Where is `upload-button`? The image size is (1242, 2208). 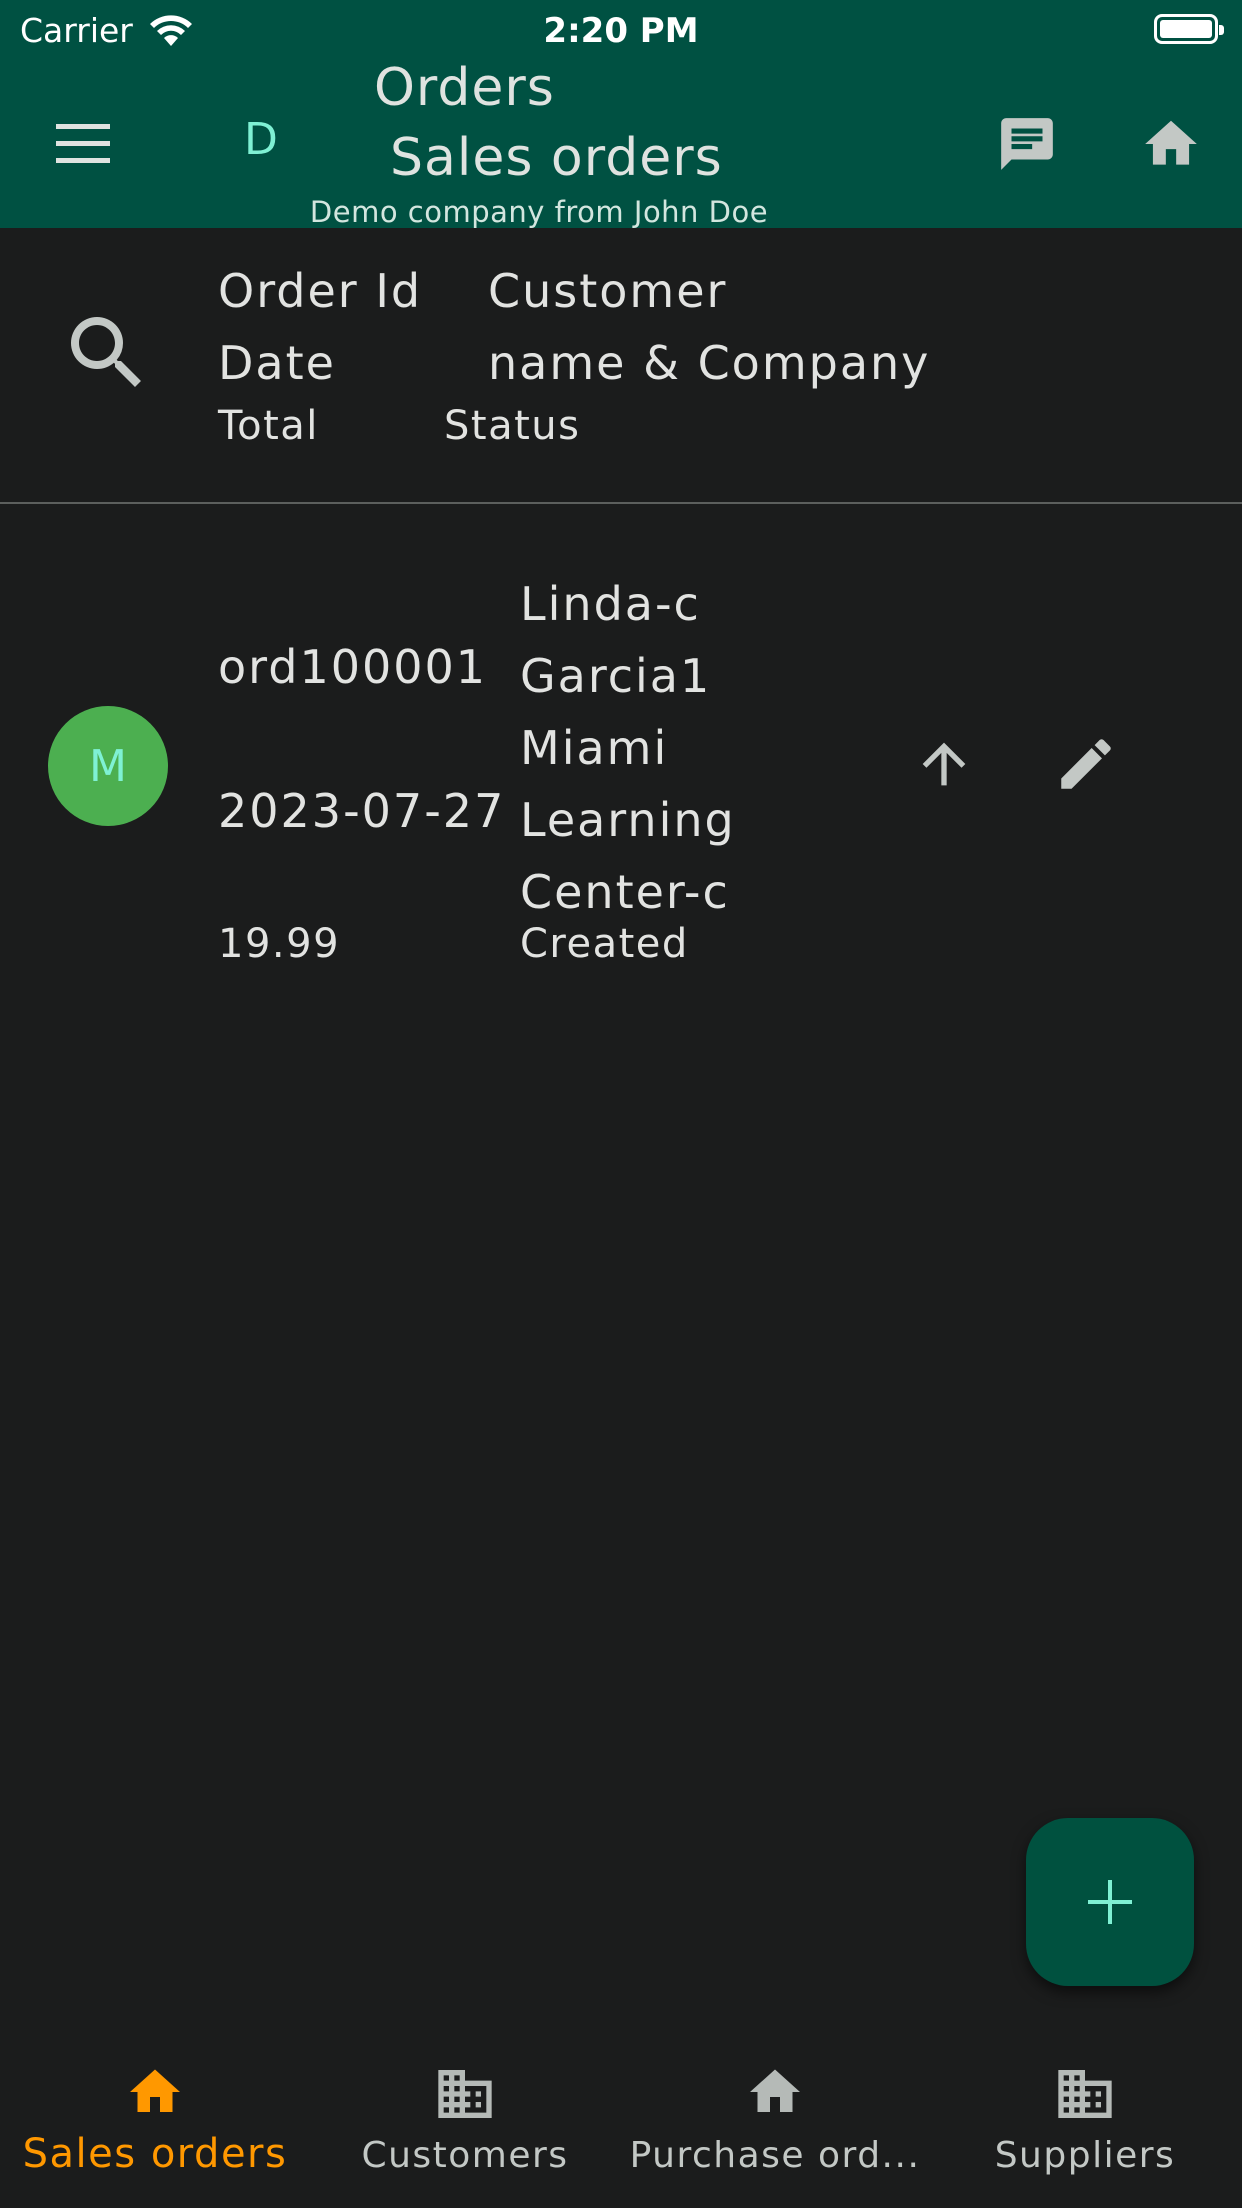
upload-button is located at coordinates (944, 764).